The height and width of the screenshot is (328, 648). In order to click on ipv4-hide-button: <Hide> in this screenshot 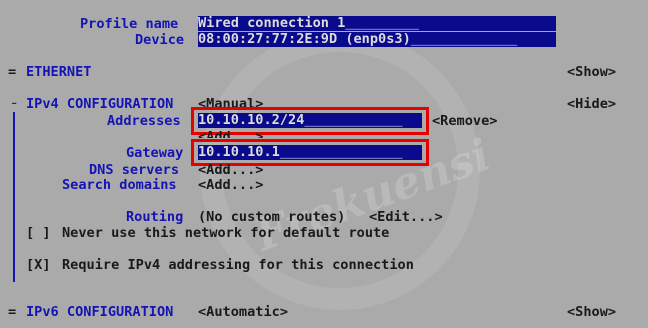, I will do `click(591, 104)`.